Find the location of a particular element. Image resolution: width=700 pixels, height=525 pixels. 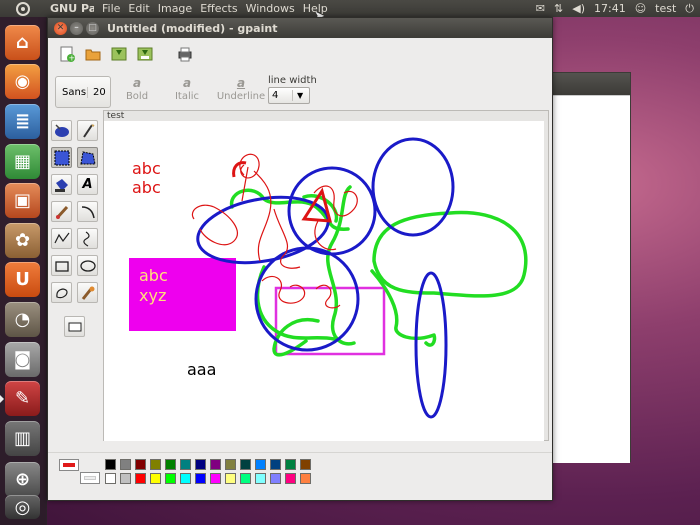

menu-file: File is located at coordinates (111, 8).